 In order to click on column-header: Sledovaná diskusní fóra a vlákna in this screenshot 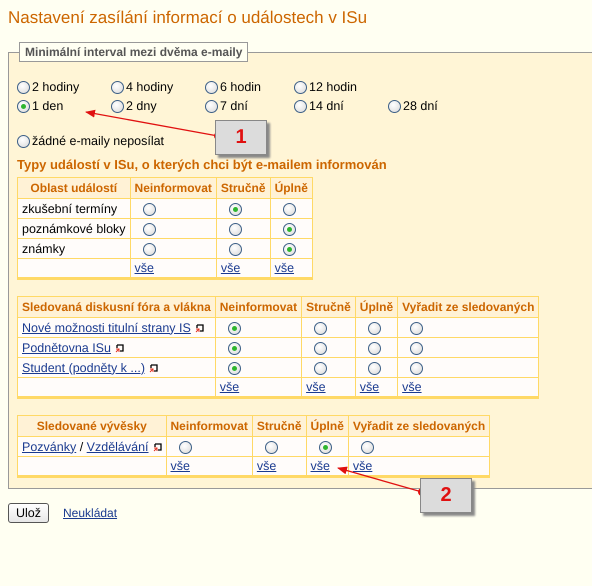, I will do `click(117, 307)`.